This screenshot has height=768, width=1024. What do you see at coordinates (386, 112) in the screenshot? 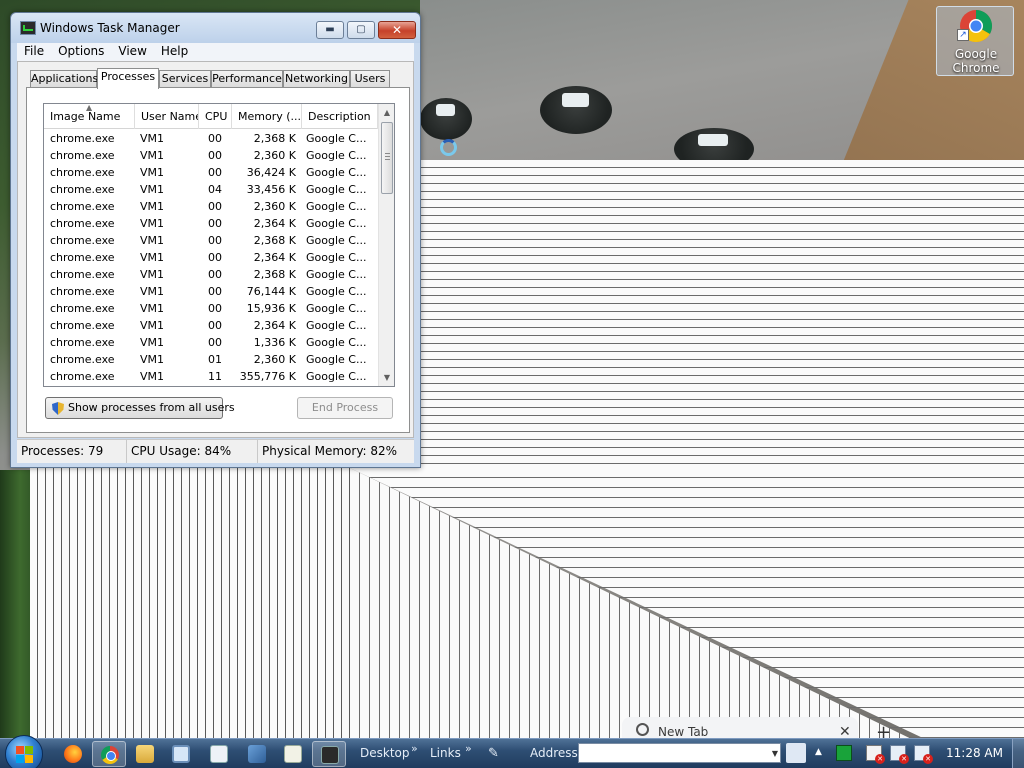
I see `scroll-up-icon: ▲` at bounding box center [386, 112].